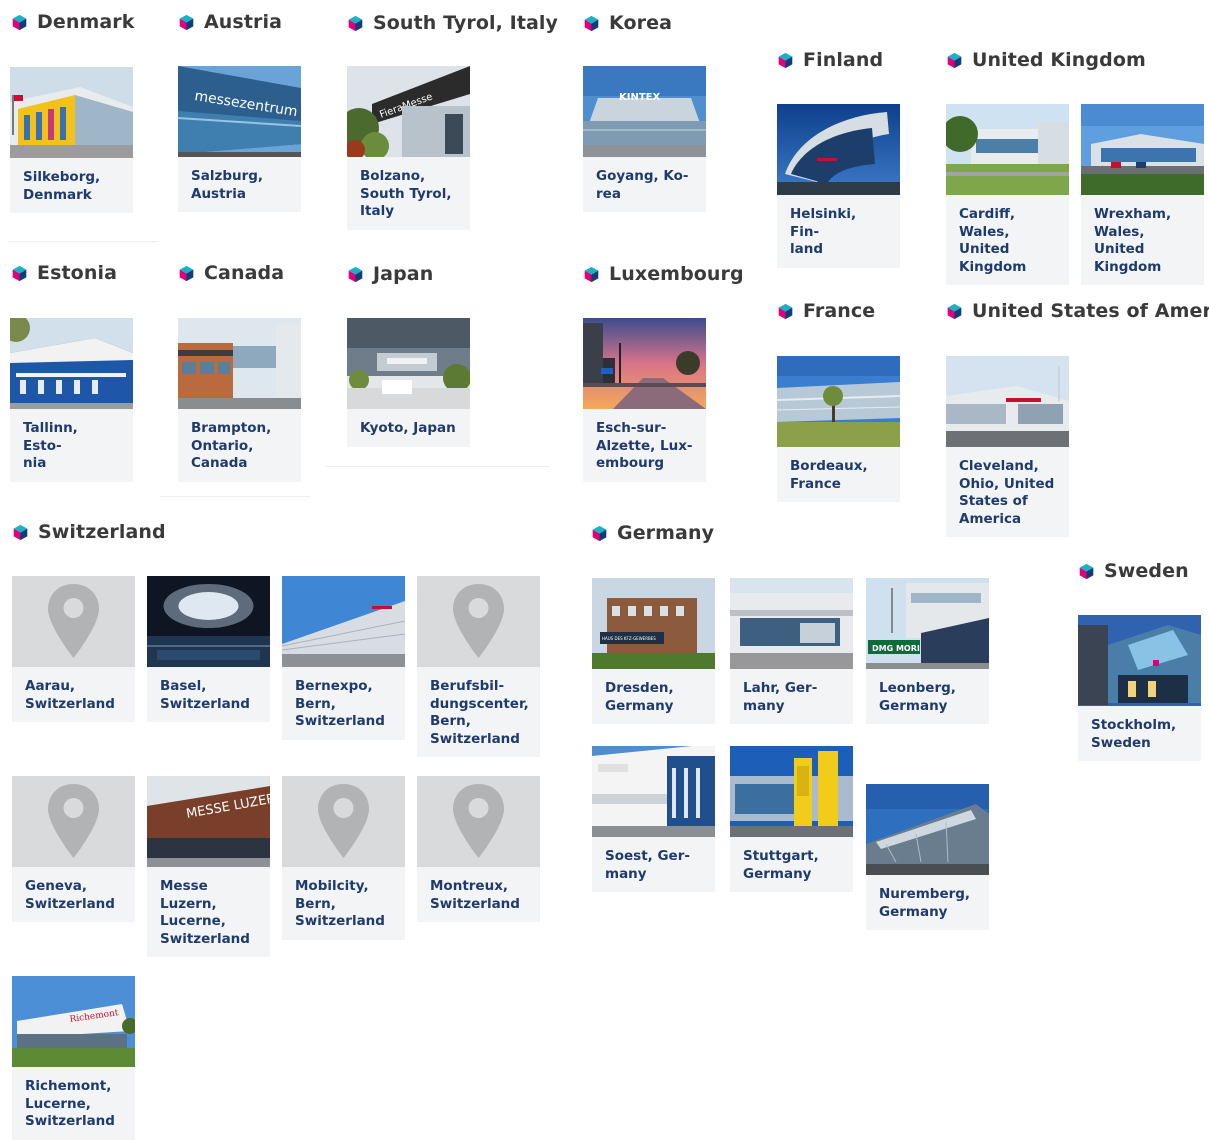 This screenshot has height=1140, width=1209. I want to click on location-card-brampton: Brampton, Ontario, Canada, so click(239, 400).